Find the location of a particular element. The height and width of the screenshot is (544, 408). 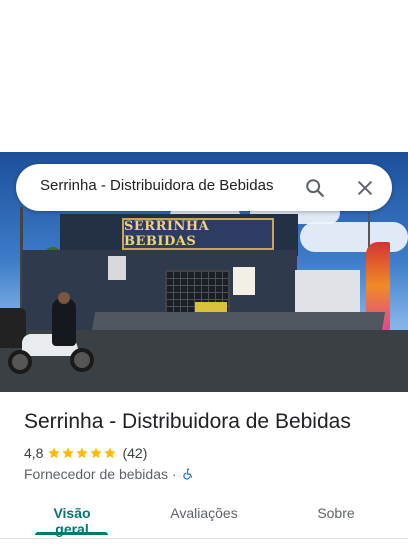

active-tab-indicator is located at coordinates (71, 533).